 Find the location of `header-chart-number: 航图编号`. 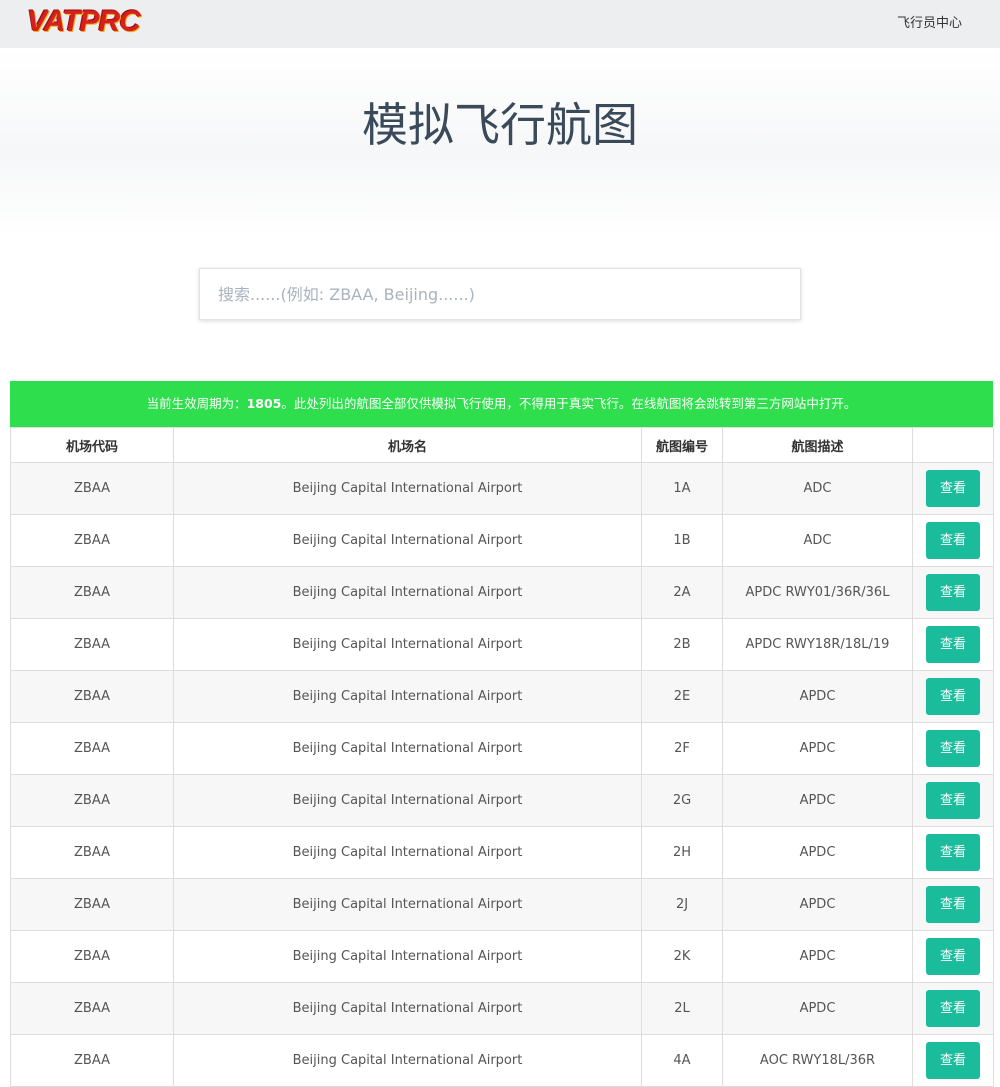

header-chart-number: 航图编号 is located at coordinates (682, 445).